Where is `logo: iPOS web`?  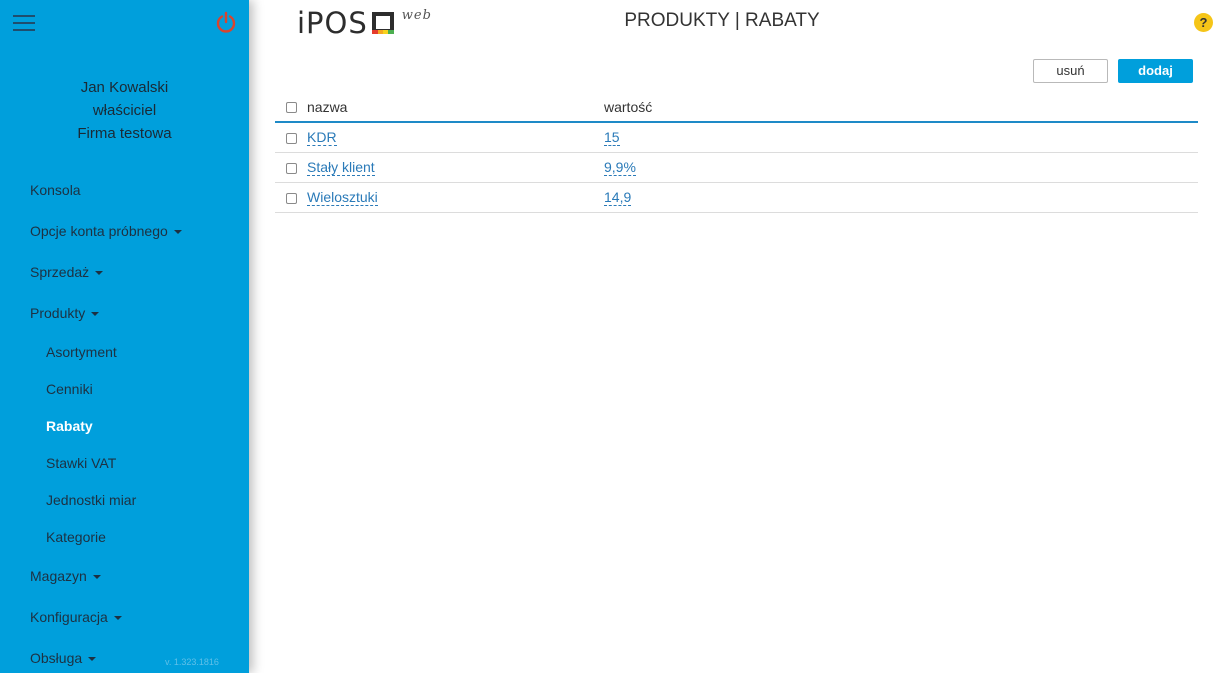 logo: iPOS web is located at coordinates (364, 23).